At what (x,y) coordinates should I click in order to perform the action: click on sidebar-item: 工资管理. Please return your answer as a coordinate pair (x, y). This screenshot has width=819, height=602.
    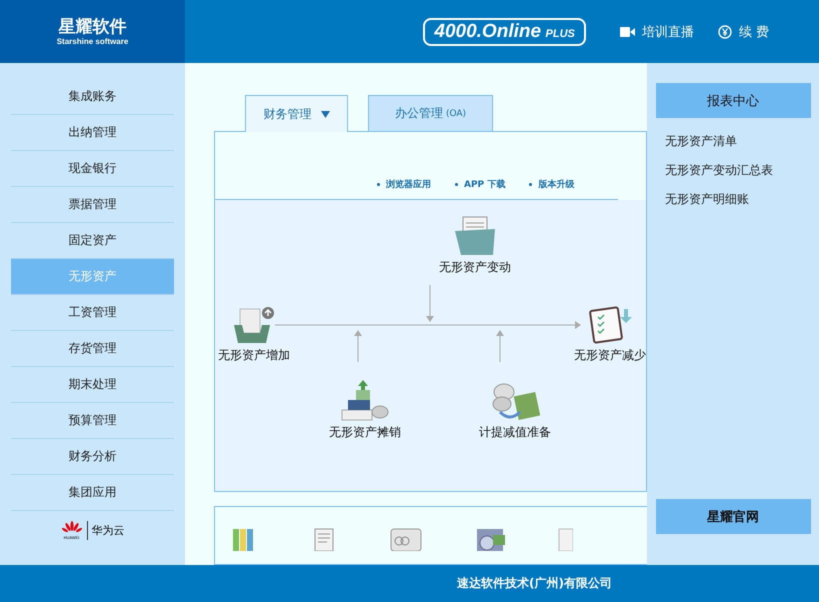
    Looking at the image, I should click on (92, 313).